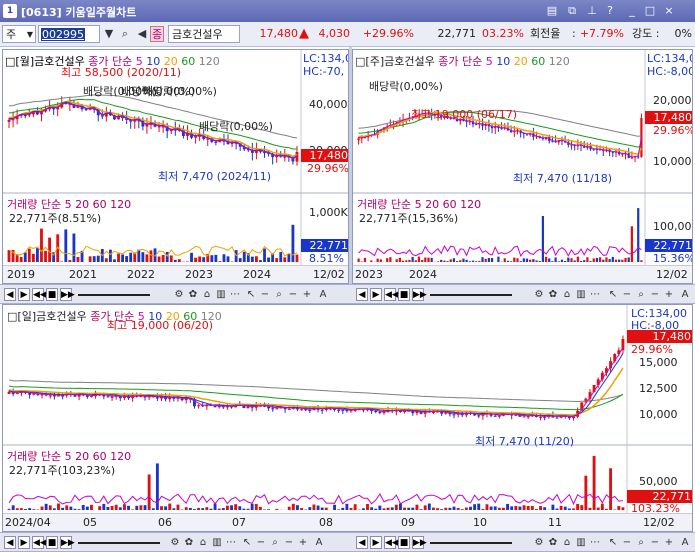 The height and width of the screenshot is (553, 695). Describe the element at coordinates (655, 542) in the screenshot. I see `d2-minus-icon: −` at that location.